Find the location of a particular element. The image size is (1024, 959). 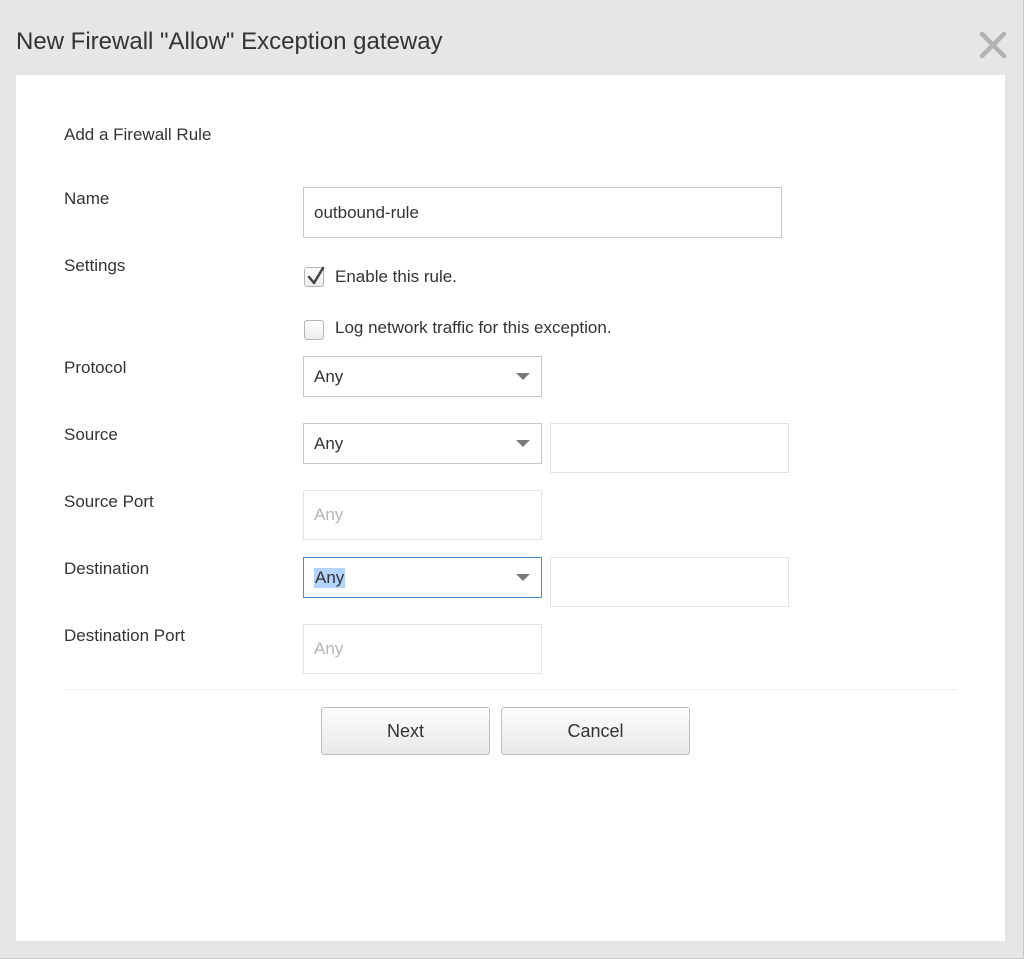

source-selected-value: Any is located at coordinates (329, 443).